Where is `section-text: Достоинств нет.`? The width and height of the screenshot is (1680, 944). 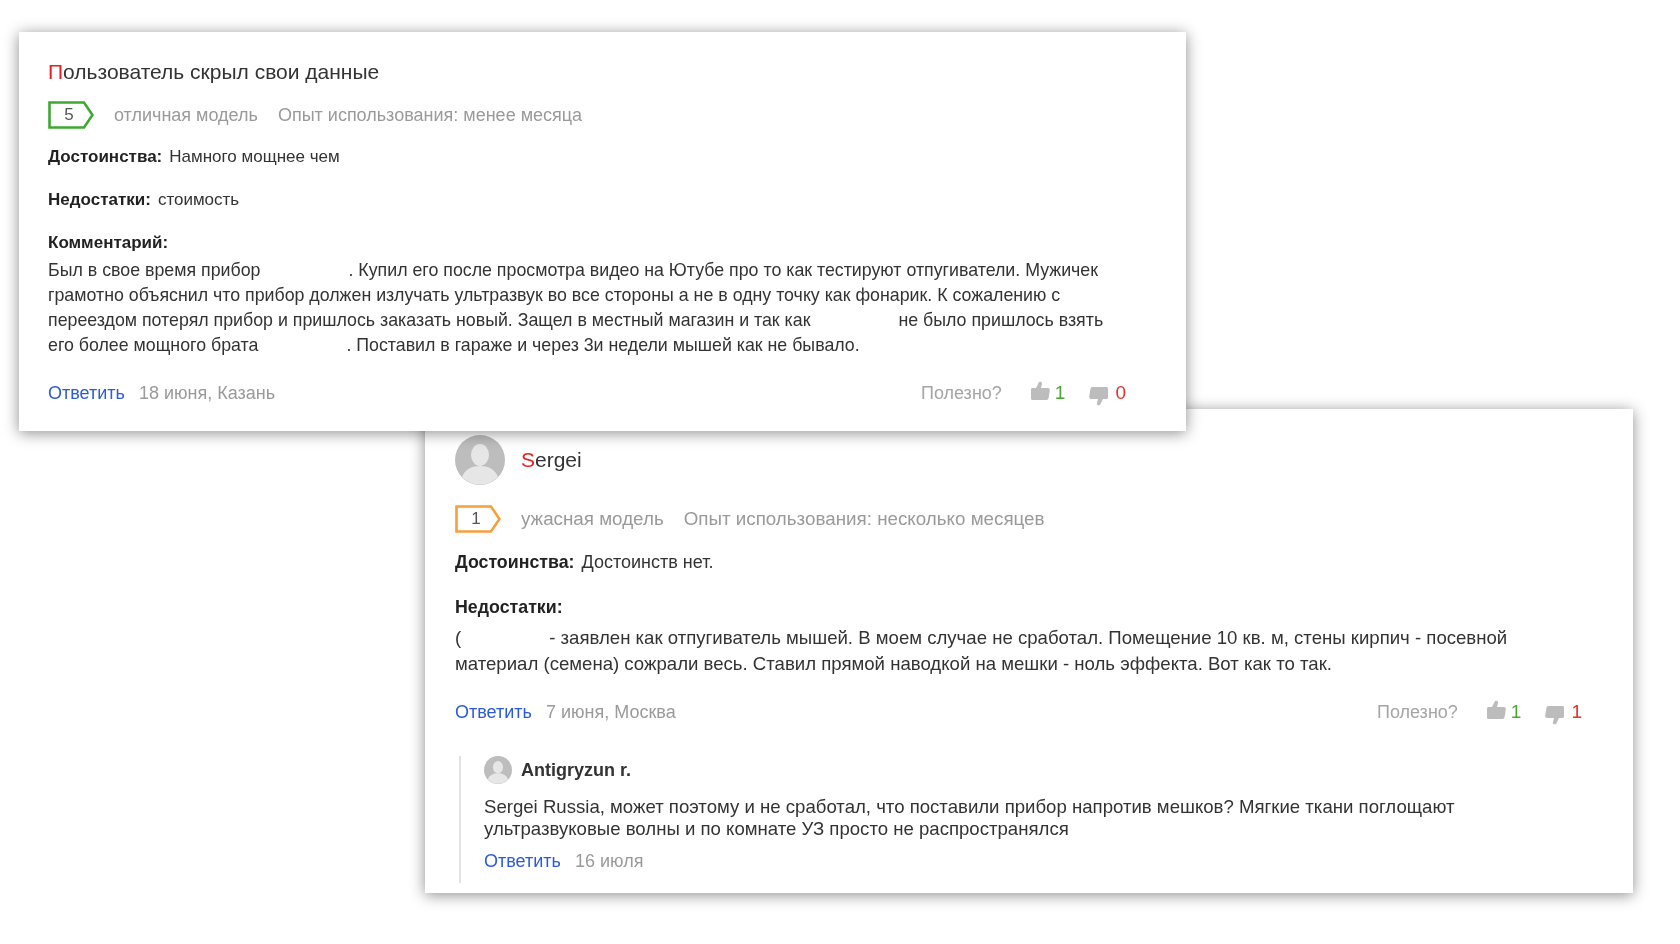 section-text: Достоинств нет. is located at coordinates (647, 562).